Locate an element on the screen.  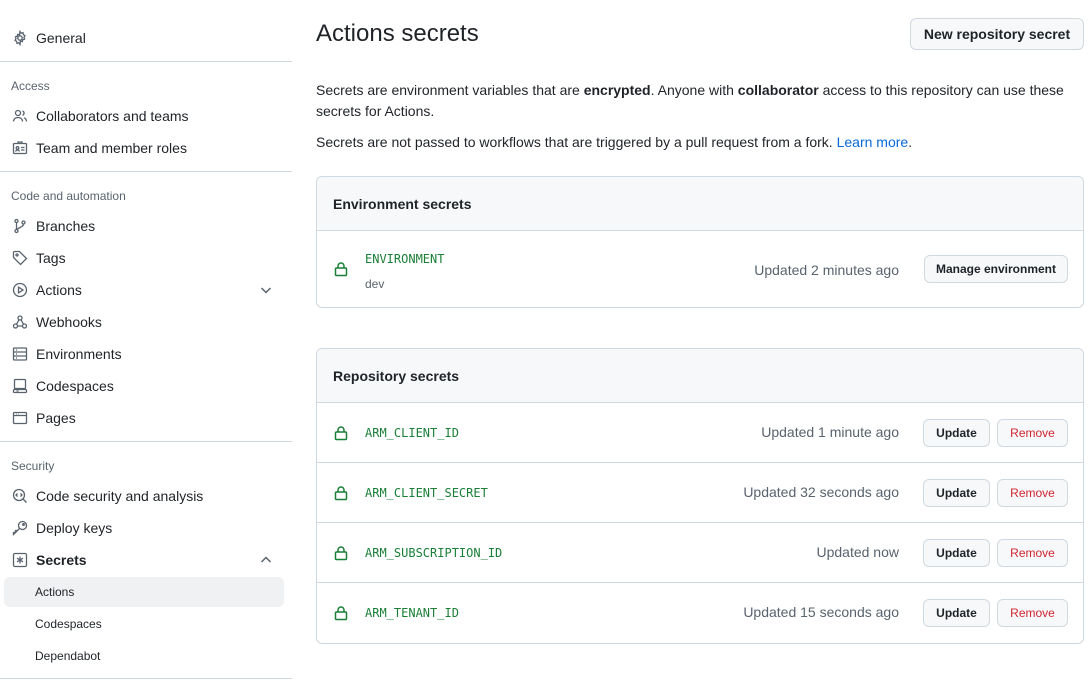
play-circle-icon is located at coordinates (20, 290).